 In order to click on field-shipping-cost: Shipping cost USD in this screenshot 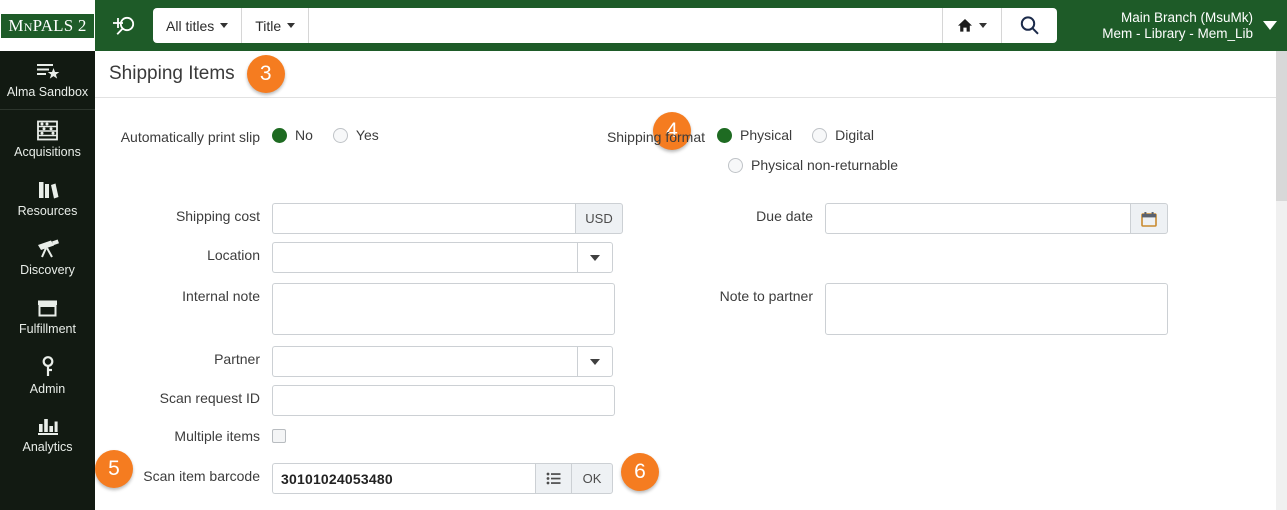, I will do `click(359, 218)`.